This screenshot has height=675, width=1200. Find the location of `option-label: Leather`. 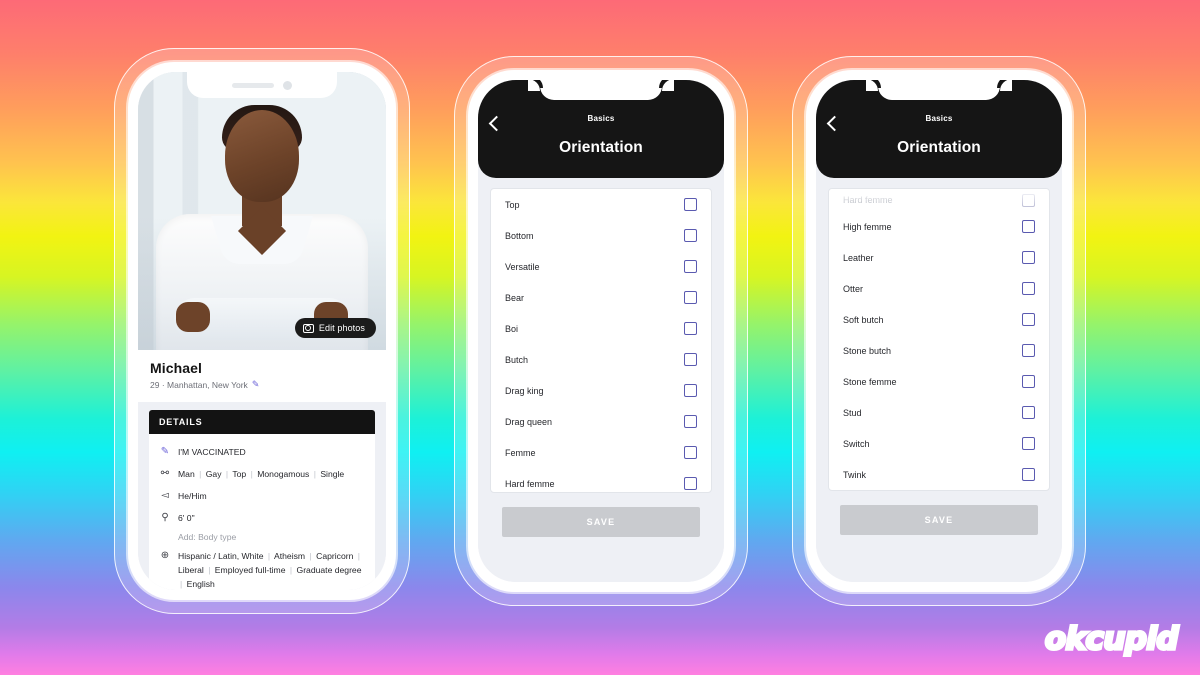

option-label: Leather is located at coordinates (858, 257).